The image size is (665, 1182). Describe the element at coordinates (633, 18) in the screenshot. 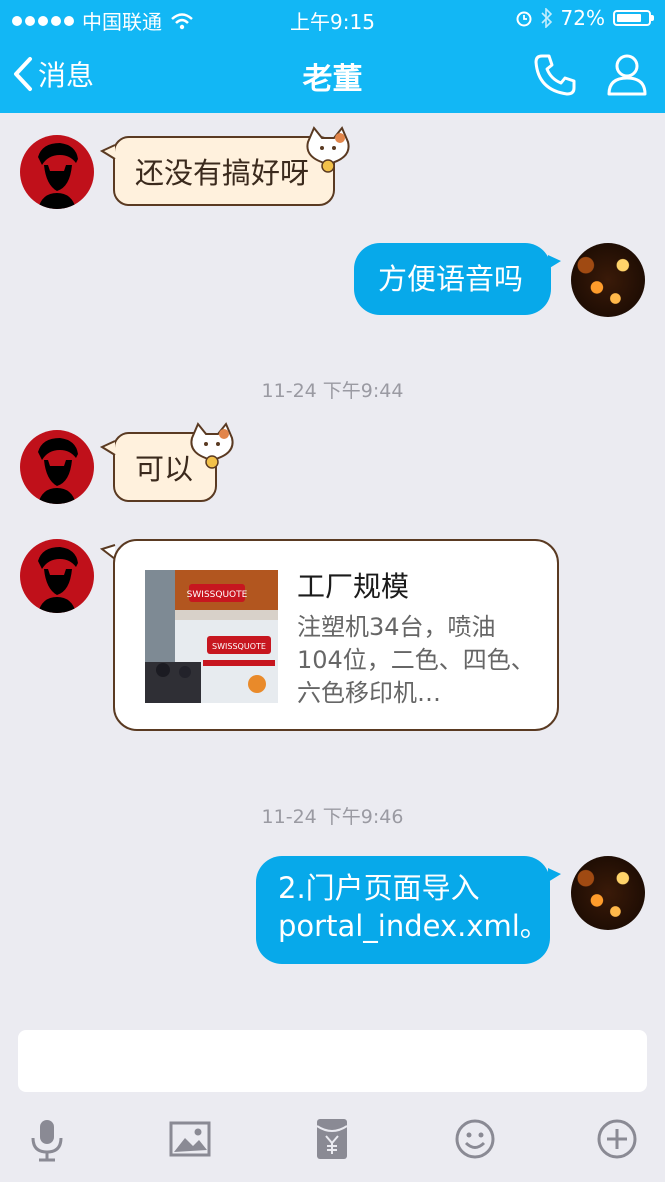

I see `battery-icon` at that location.